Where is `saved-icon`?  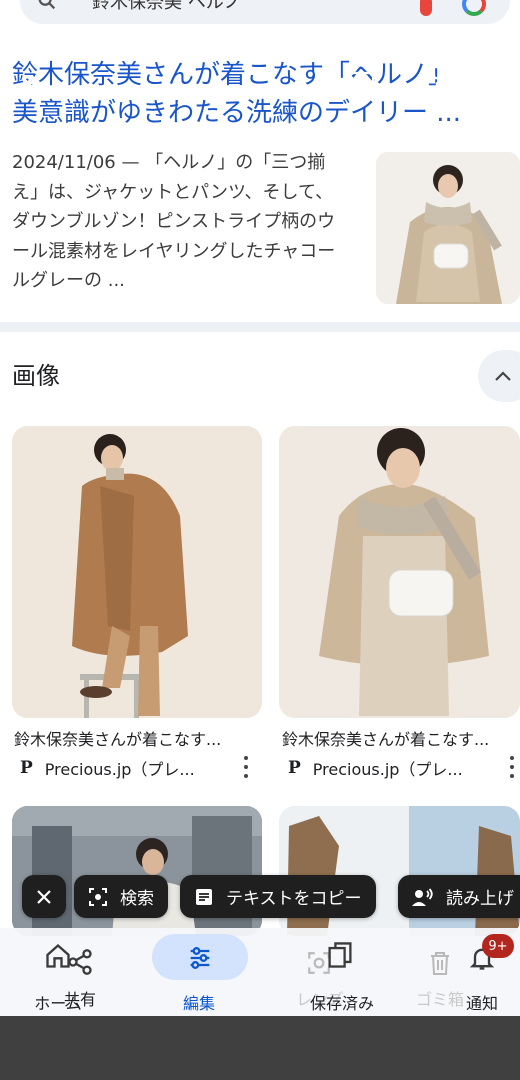
saved-icon is located at coordinates (340, 955).